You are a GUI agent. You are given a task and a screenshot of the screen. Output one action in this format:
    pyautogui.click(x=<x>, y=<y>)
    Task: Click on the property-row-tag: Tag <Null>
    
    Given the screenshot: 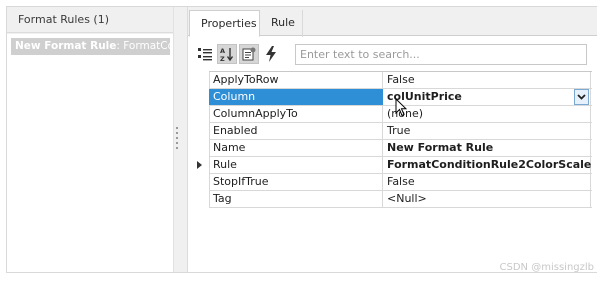 What is the action you would take?
    pyautogui.click(x=400, y=199)
    